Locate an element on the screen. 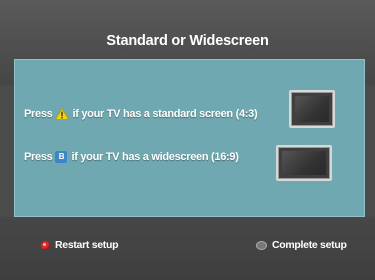 The image size is (375, 280). ok-button-icon is located at coordinates (261, 245).